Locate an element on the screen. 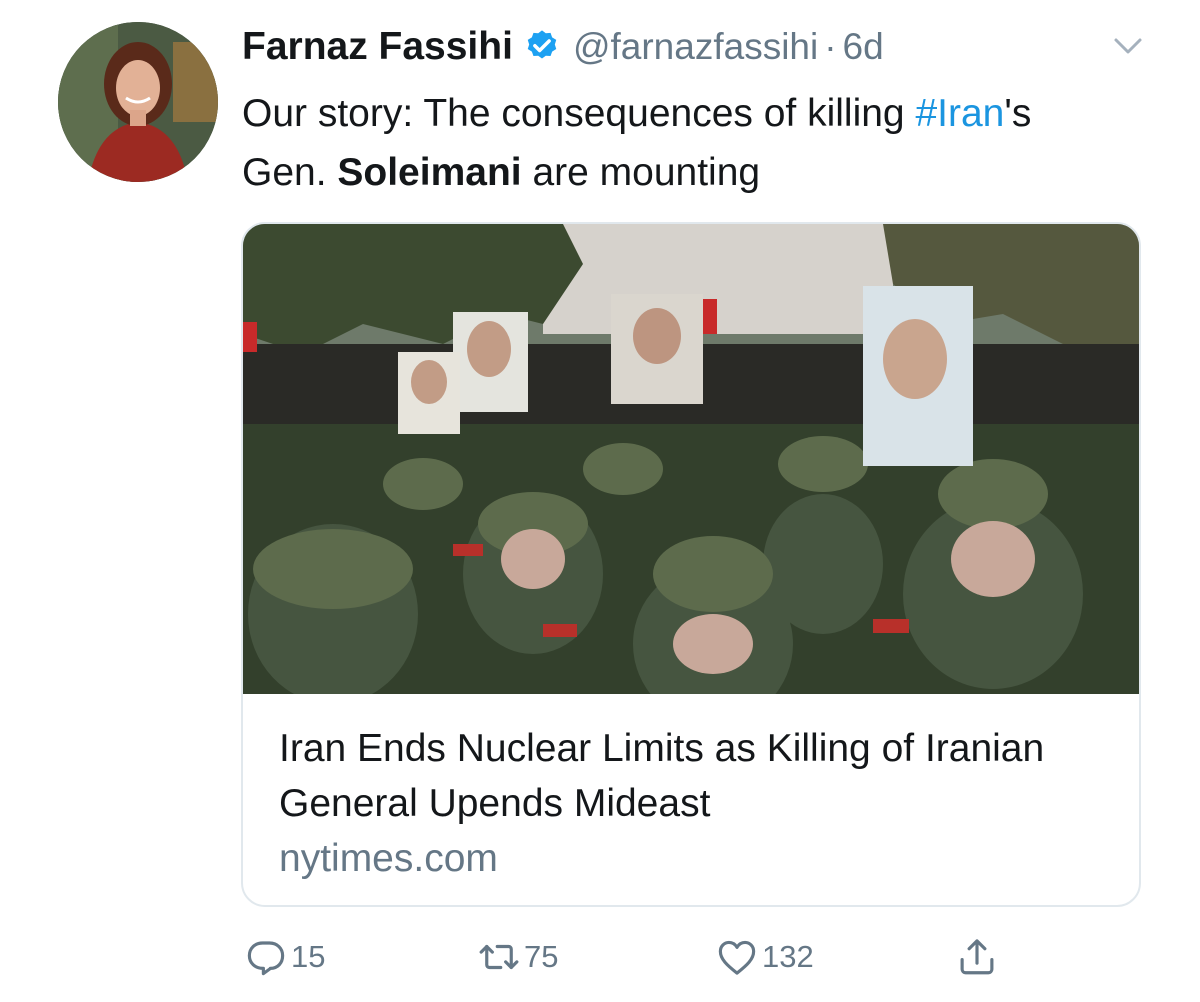  avatar-image is located at coordinates (138, 102).